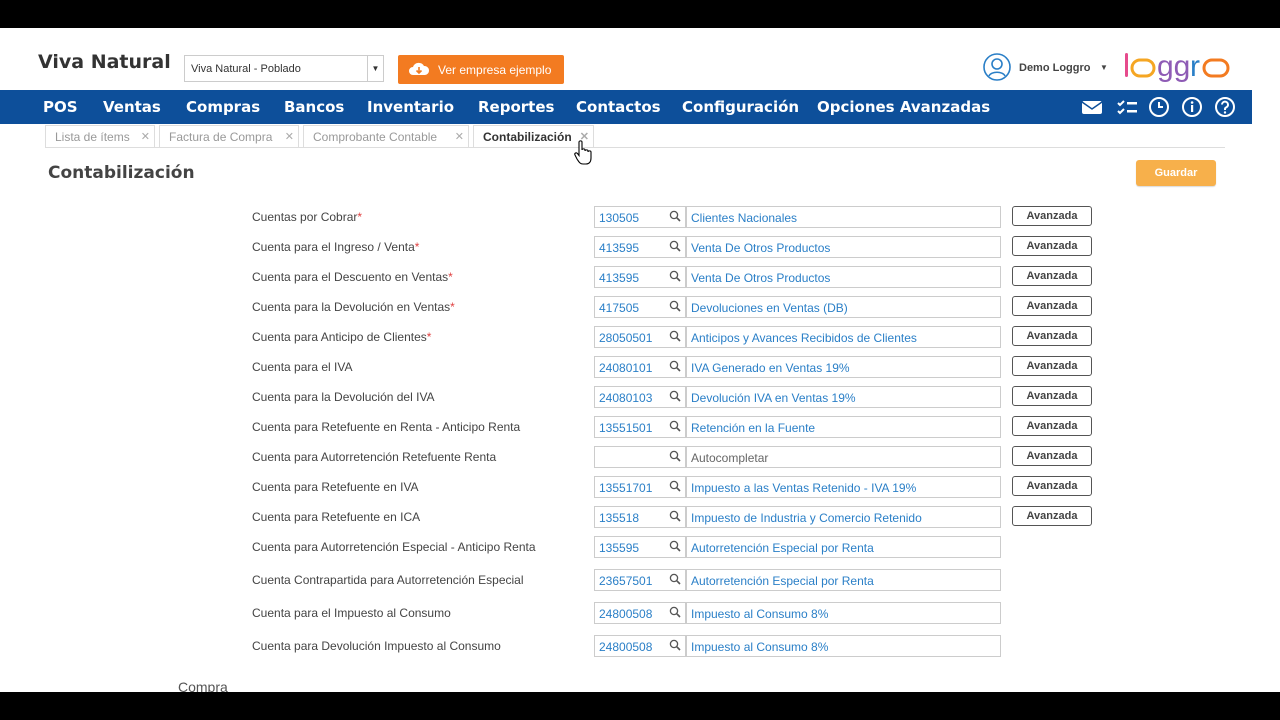  What do you see at coordinates (1225, 107) in the screenshot?
I see `help-icon` at bounding box center [1225, 107].